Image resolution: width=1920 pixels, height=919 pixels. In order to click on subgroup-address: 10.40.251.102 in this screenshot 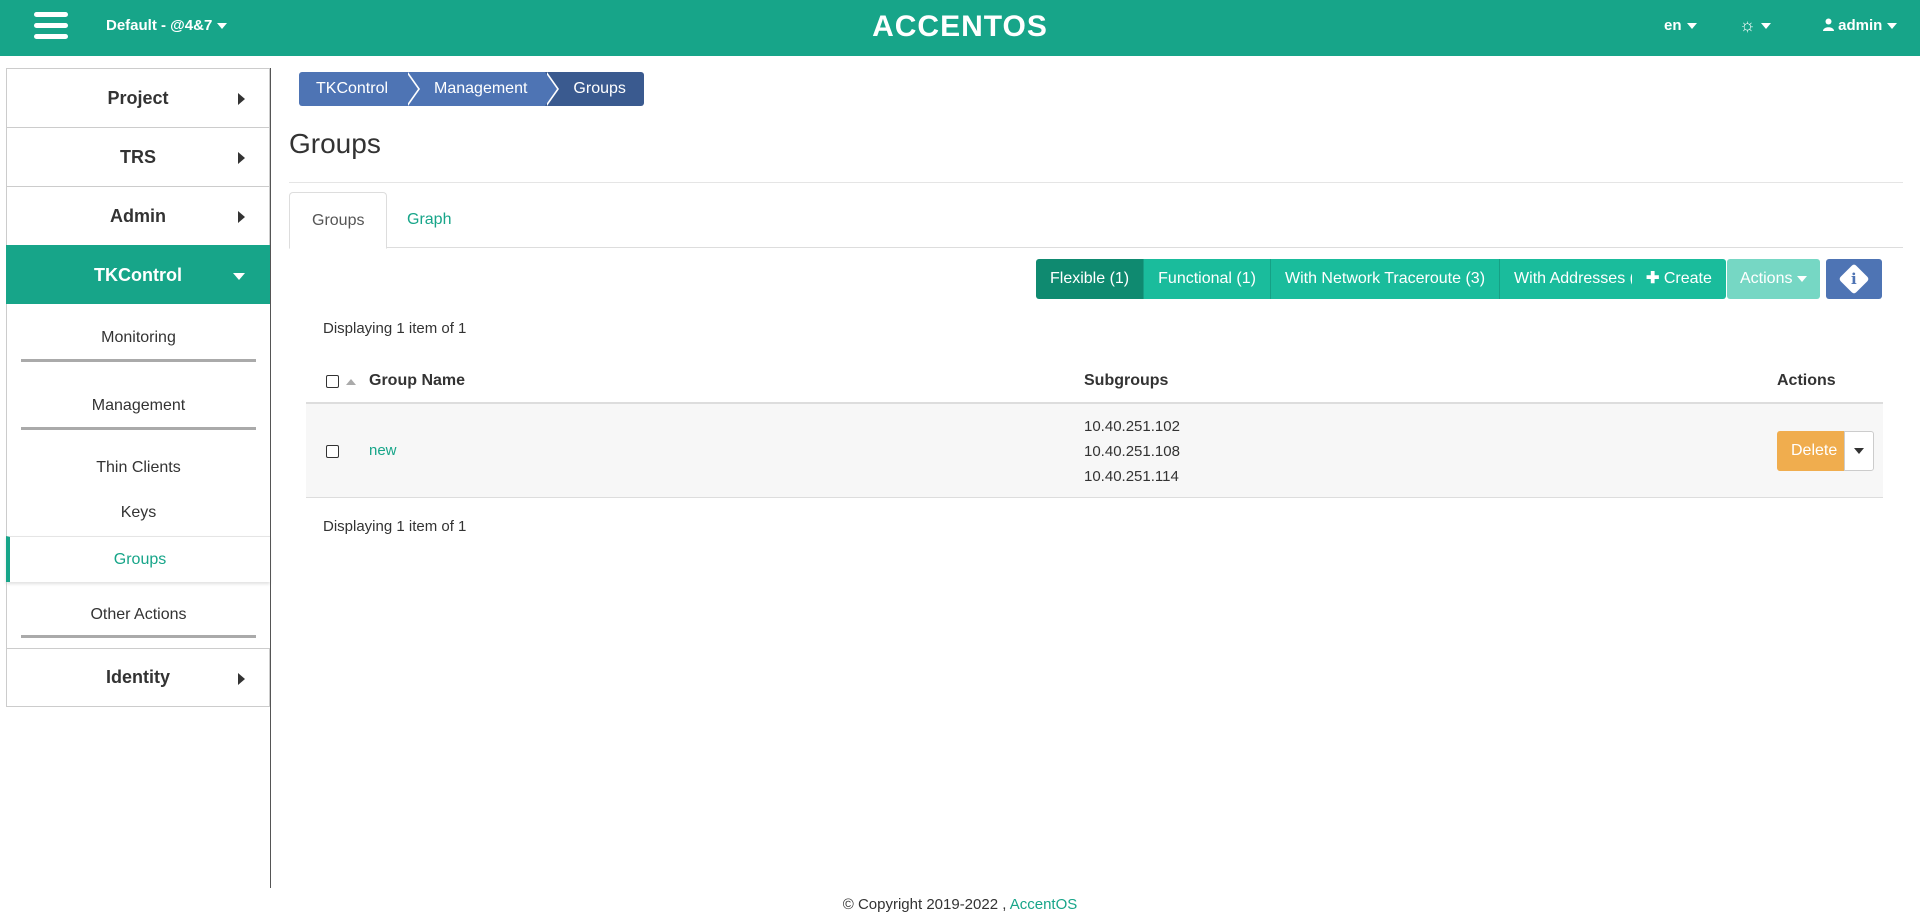, I will do `click(1132, 426)`.